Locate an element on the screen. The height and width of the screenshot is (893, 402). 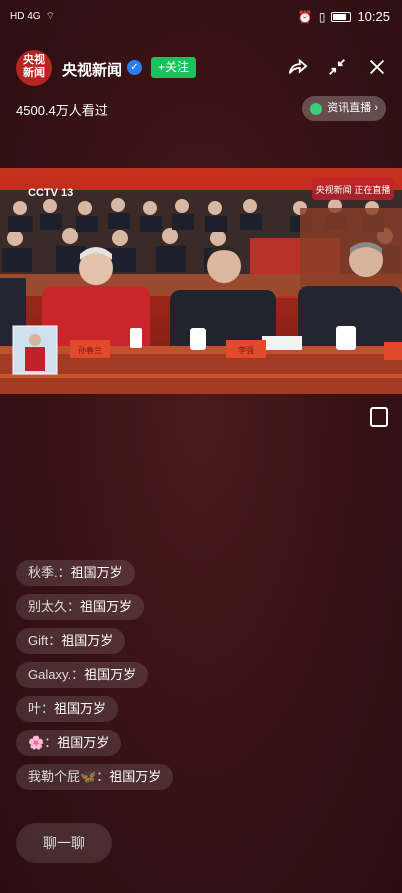
follow-button: +关注 is located at coordinates (174, 67).